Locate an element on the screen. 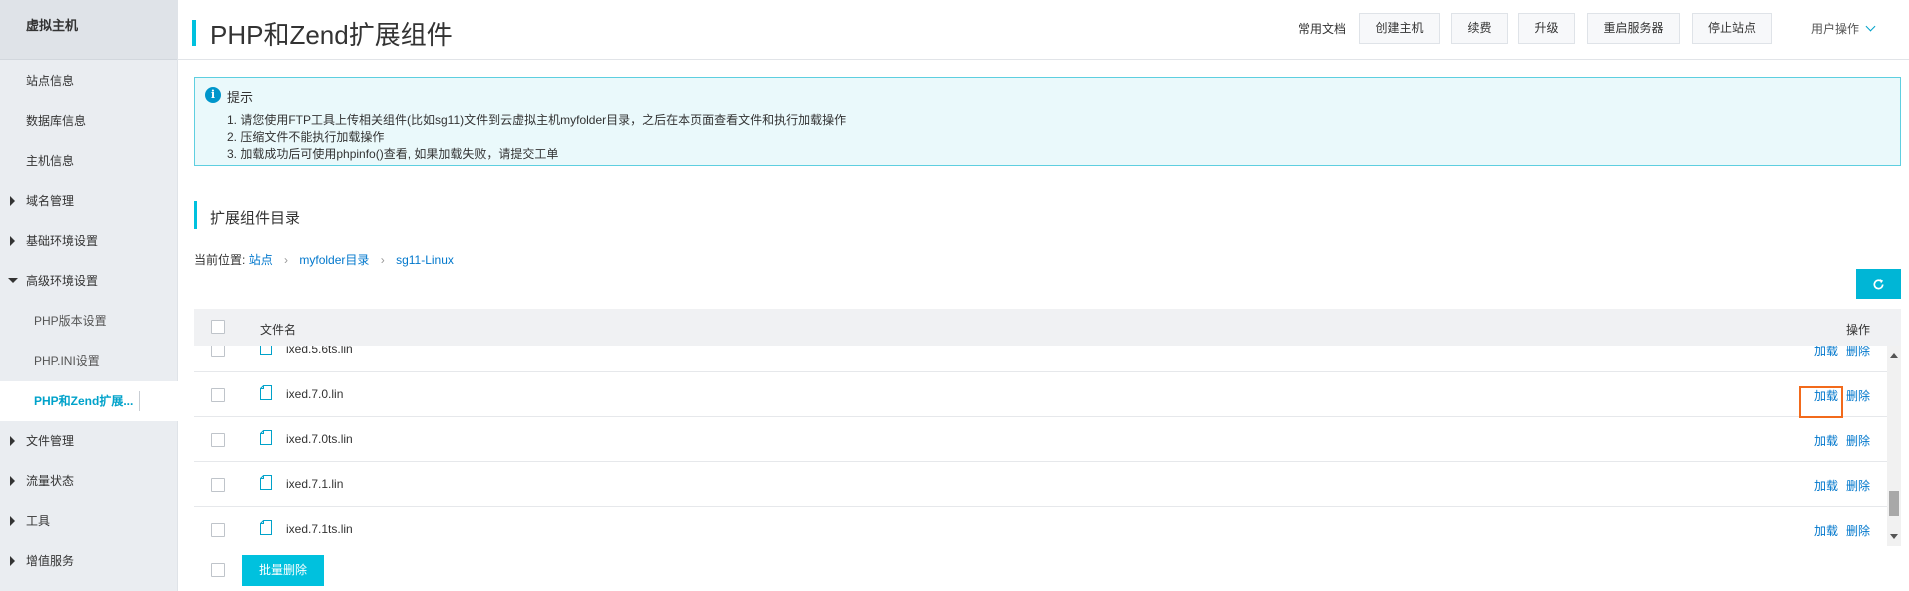 The width and height of the screenshot is (1909, 591). sidebar-item-basic-env: 基础环境设置 is located at coordinates (89, 241).